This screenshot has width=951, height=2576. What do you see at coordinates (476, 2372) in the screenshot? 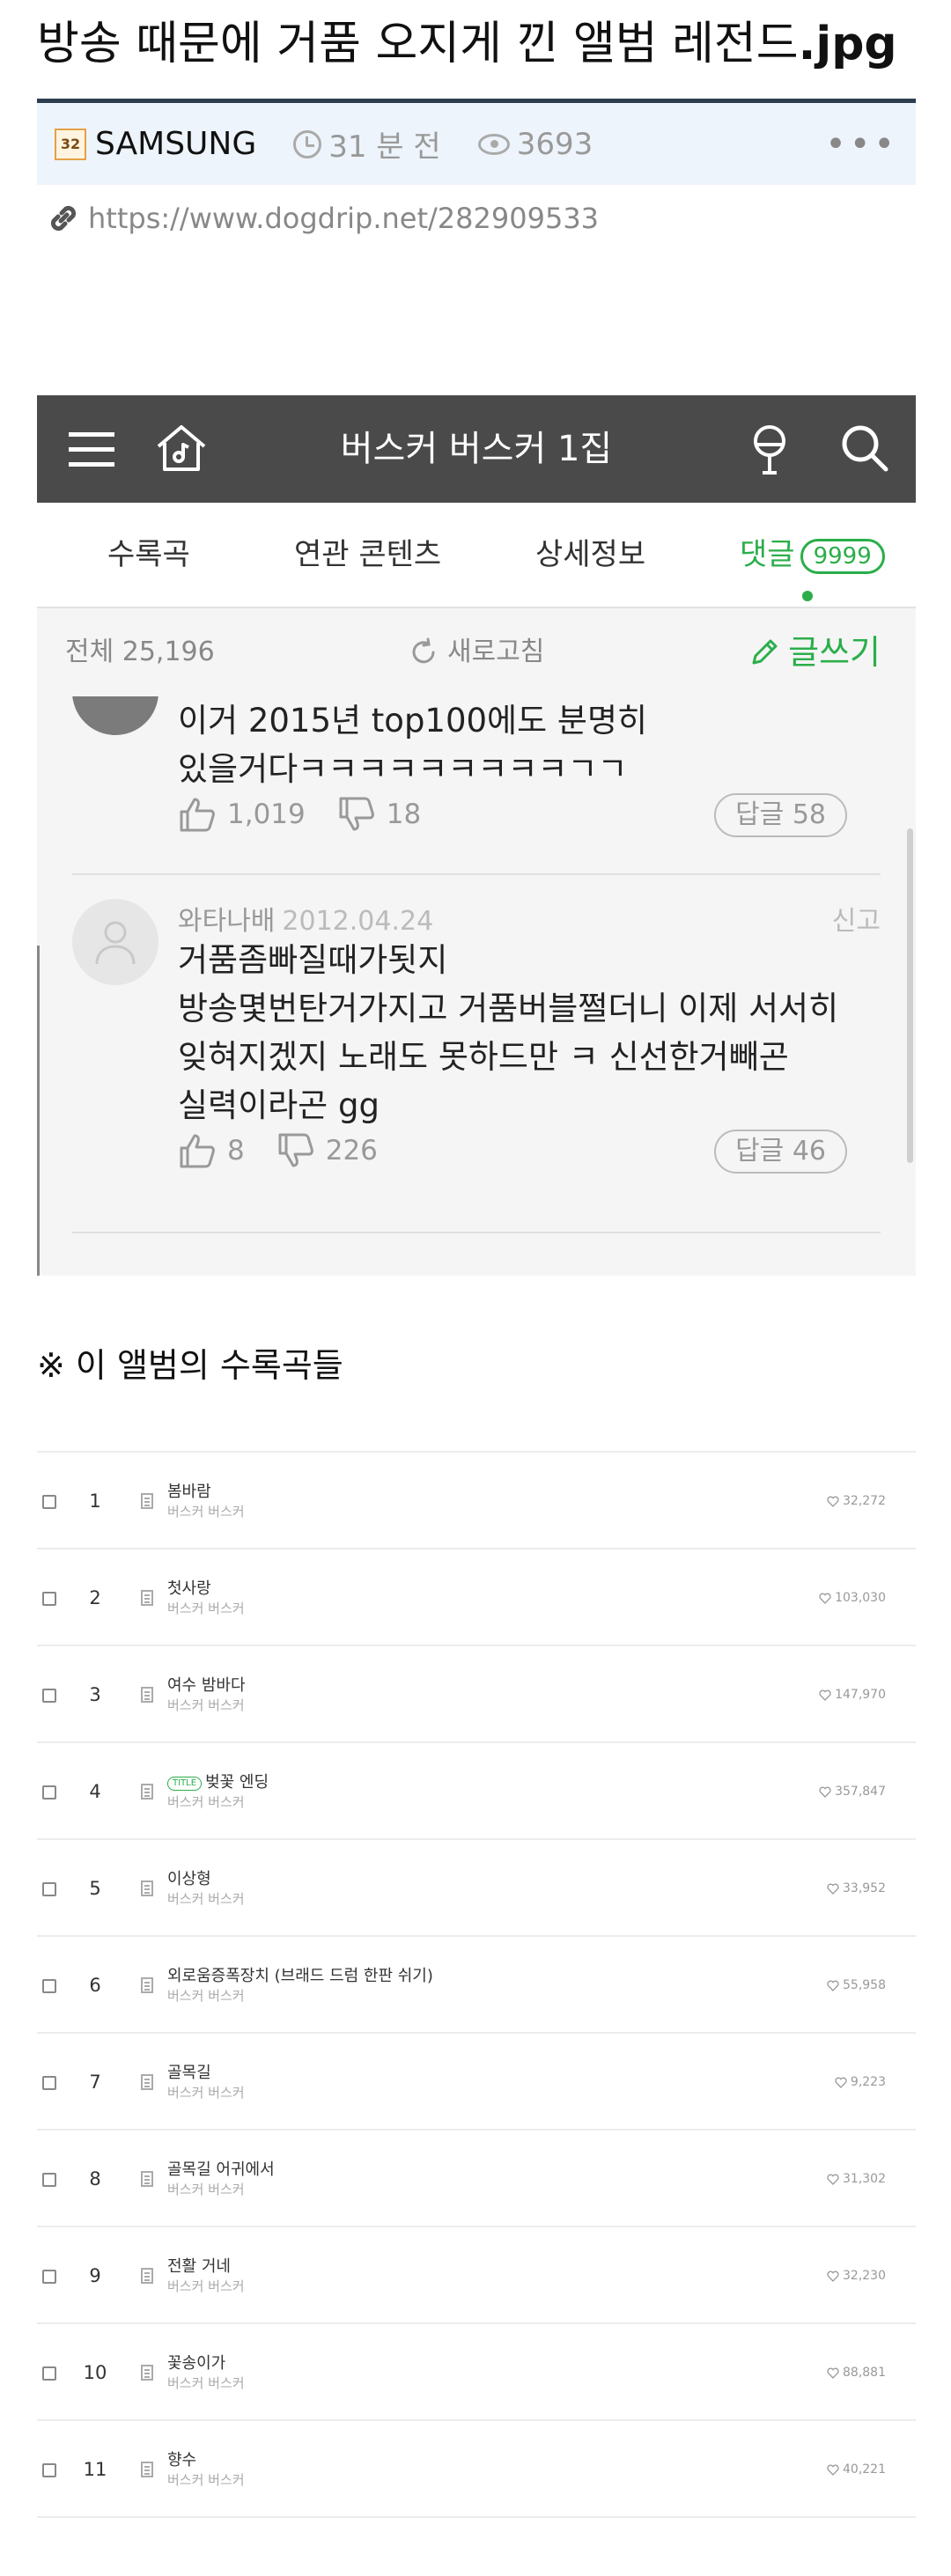
I see `track-row: 10 꽃송이가 버스커 버스커 88,881` at bounding box center [476, 2372].